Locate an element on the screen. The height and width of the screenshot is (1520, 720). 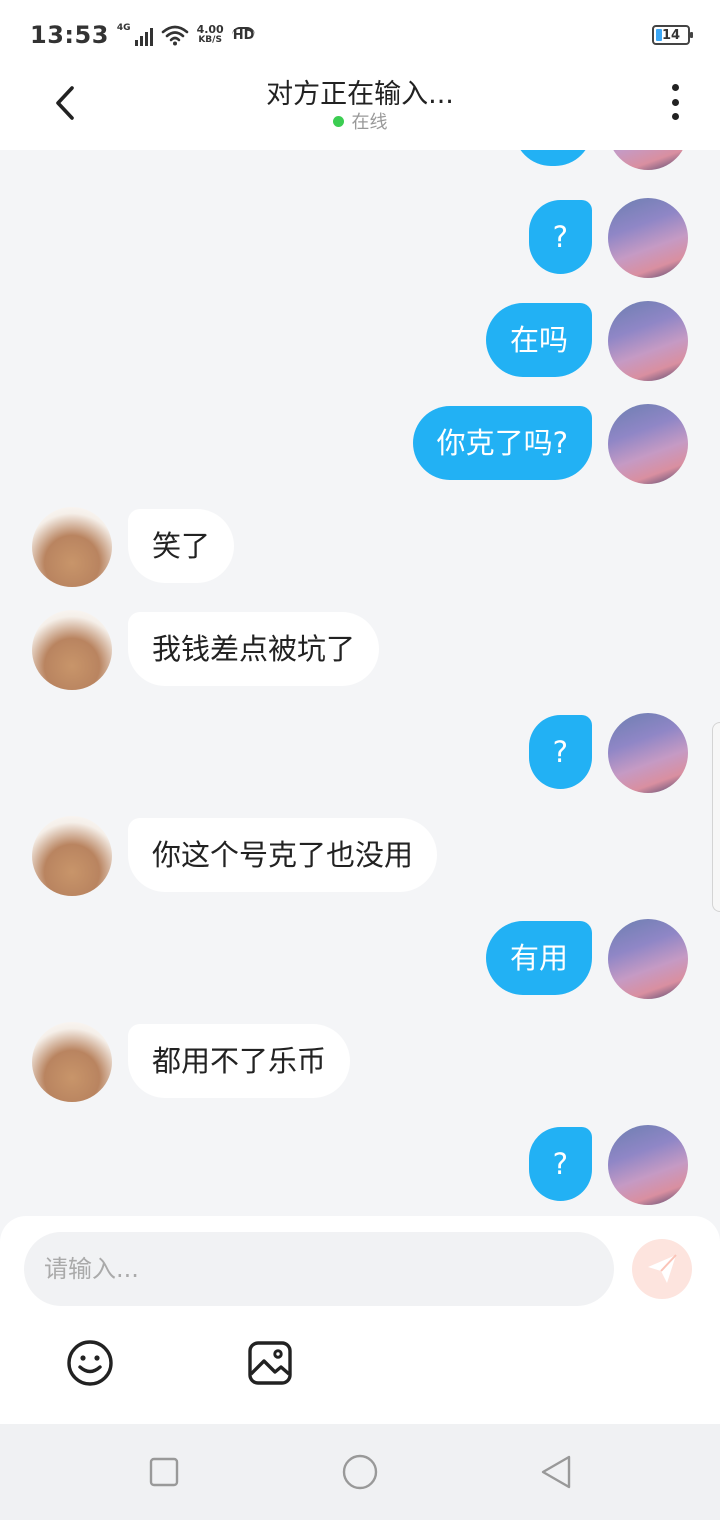
message-row-partial is located at coordinates (360, 161).